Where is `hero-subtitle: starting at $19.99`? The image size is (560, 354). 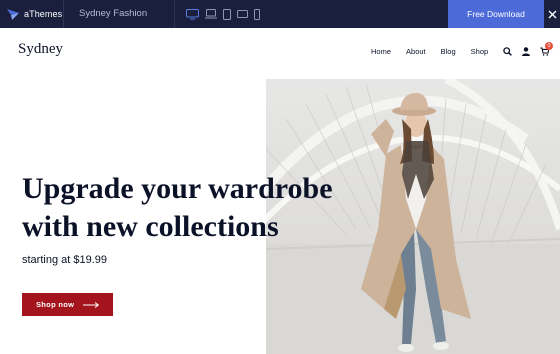
hero-subtitle: starting at $19.99 is located at coordinates (65, 260).